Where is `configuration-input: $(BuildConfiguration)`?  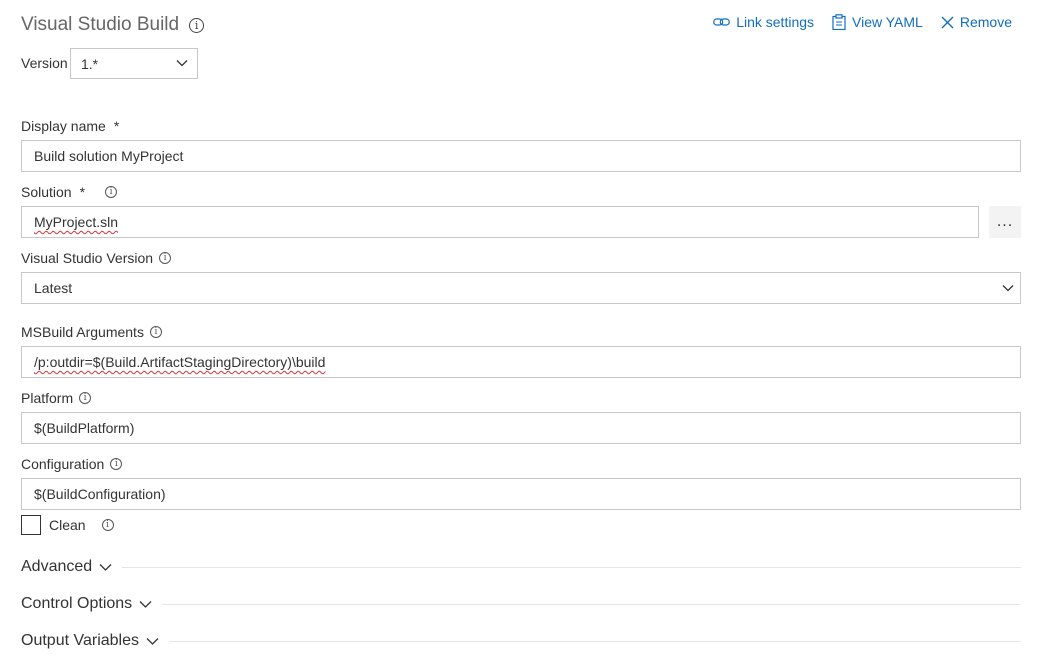 configuration-input: $(BuildConfiguration) is located at coordinates (521, 494).